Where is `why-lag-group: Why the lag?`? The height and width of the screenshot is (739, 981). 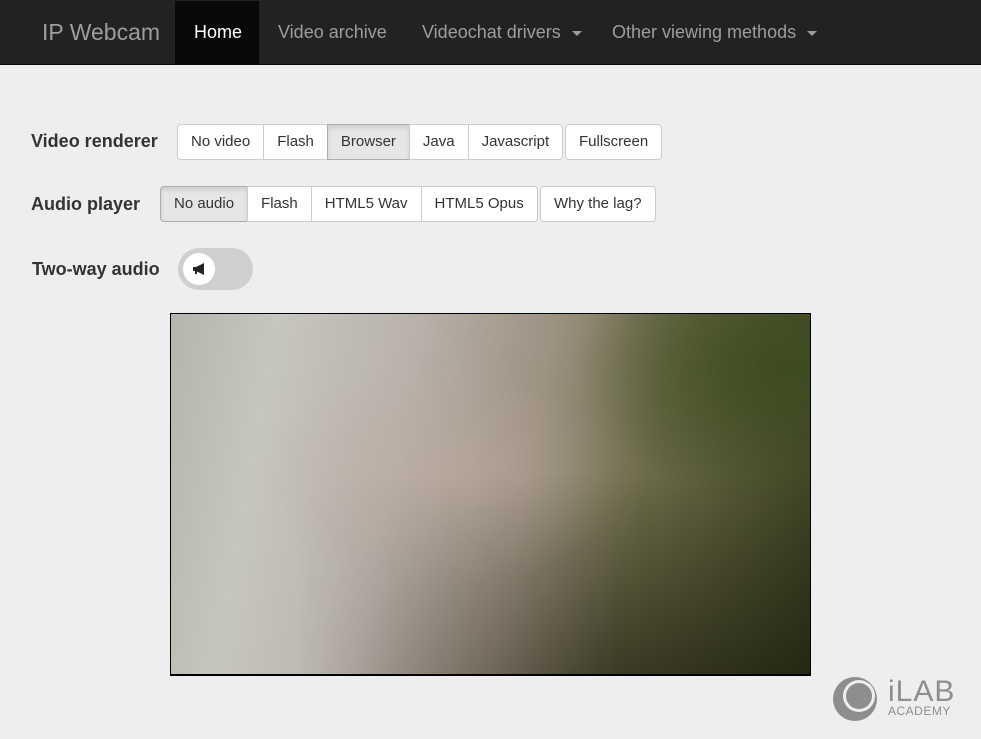 why-lag-group: Why the lag? is located at coordinates (598, 204).